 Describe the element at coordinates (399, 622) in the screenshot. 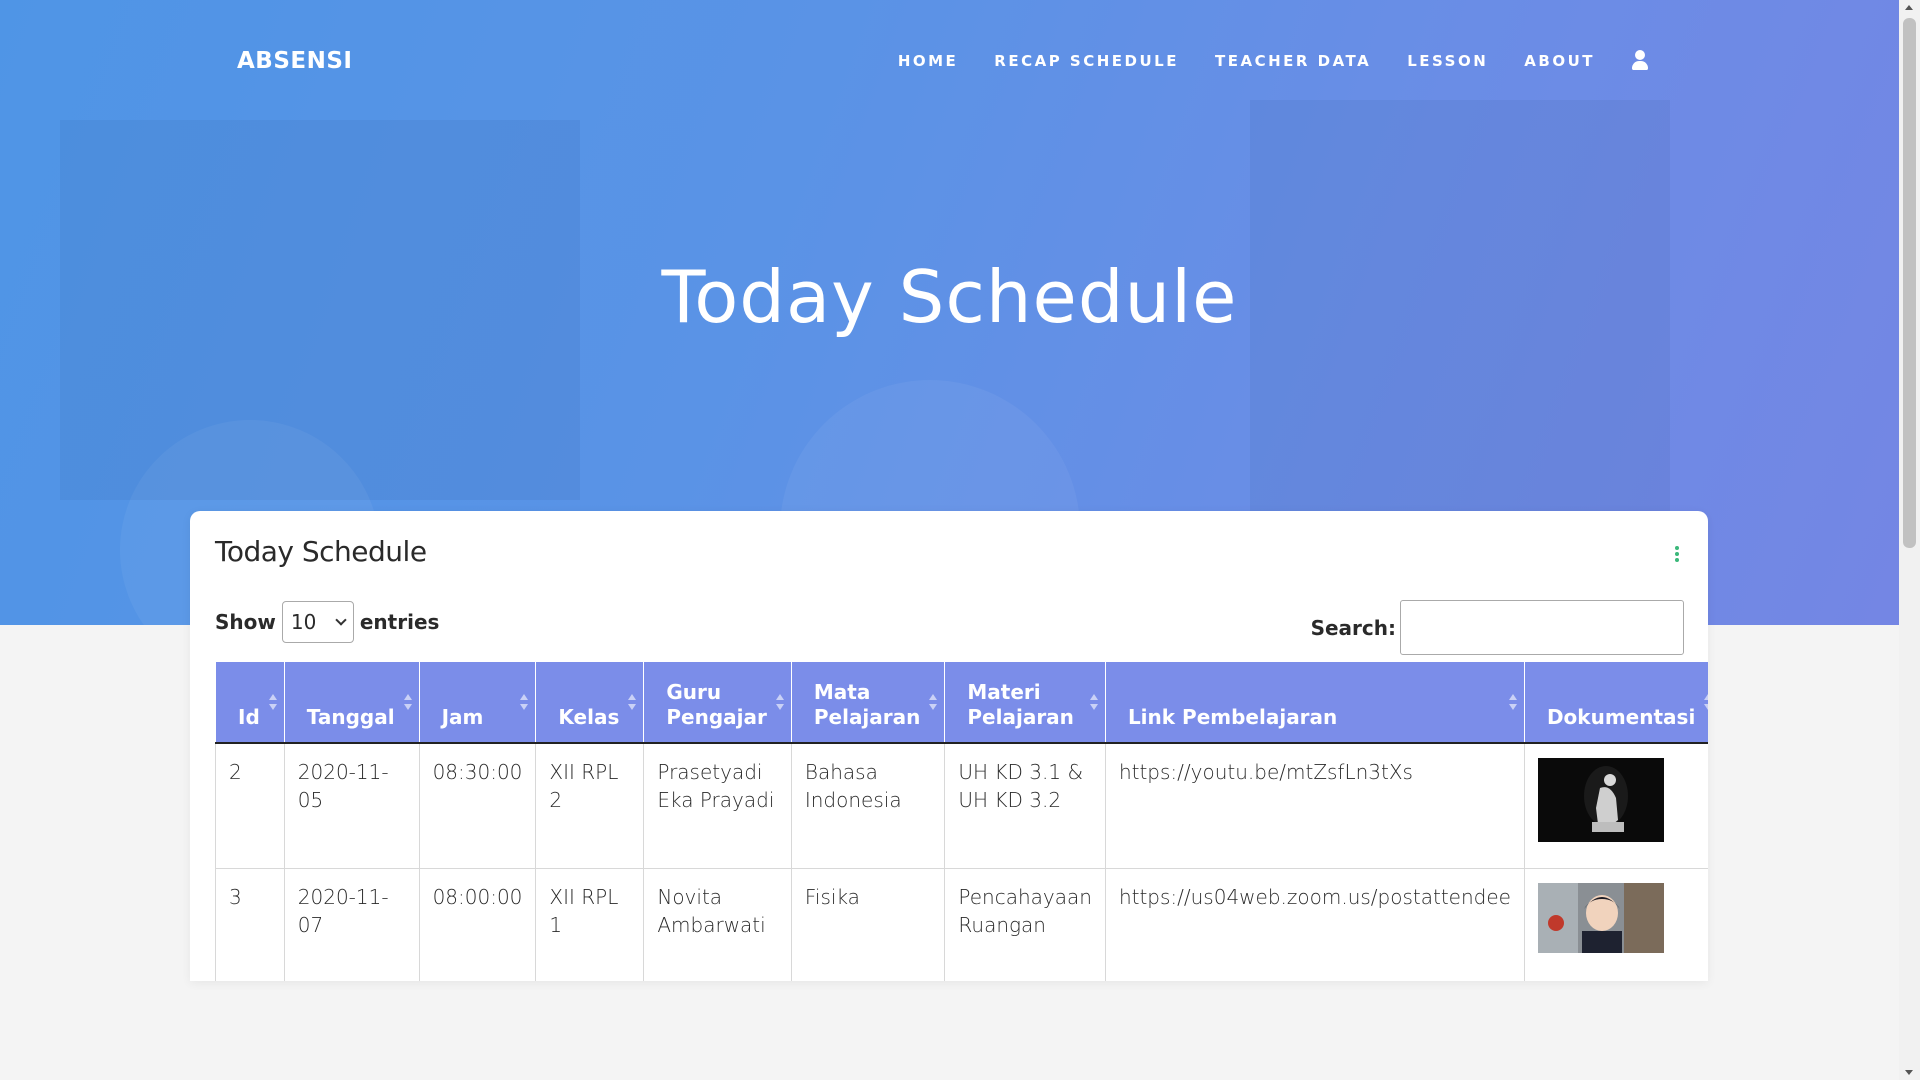

I see `entries-label: entries` at that location.